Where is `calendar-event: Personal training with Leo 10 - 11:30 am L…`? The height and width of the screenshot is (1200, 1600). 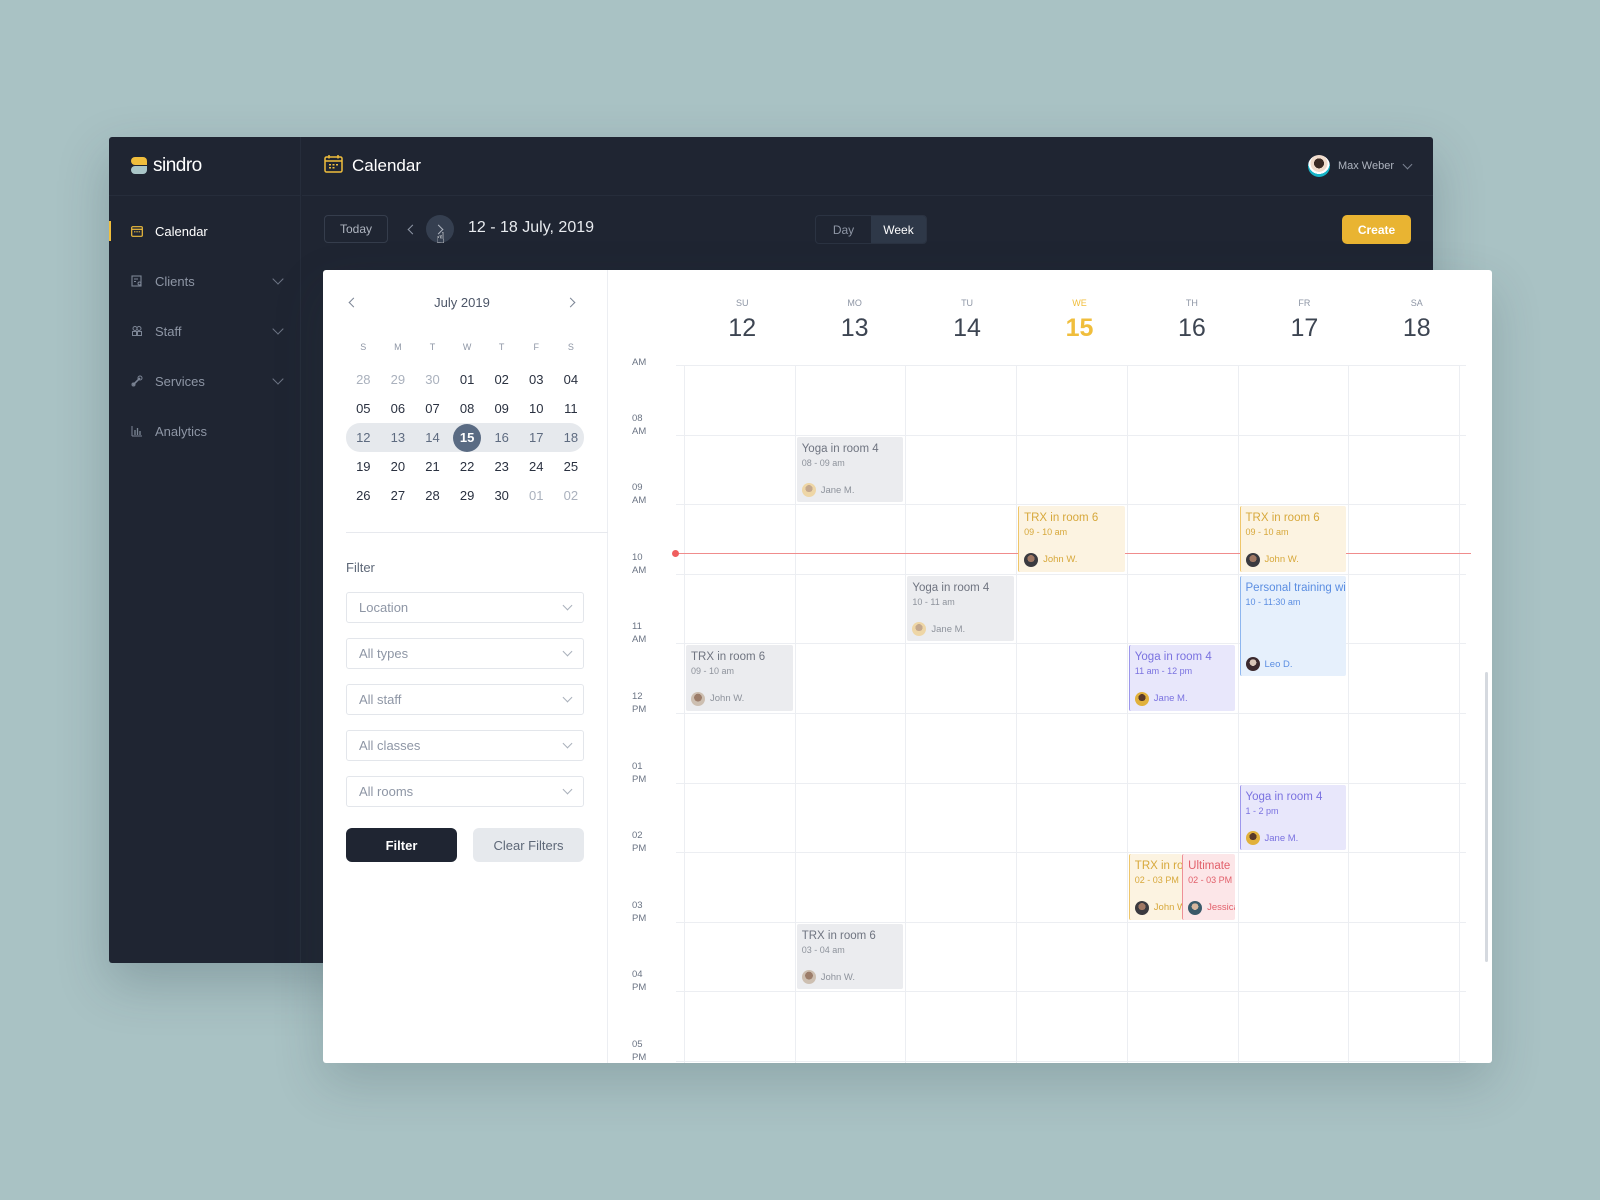
calendar-event: Personal training with Leo 10 - 11:30 am L… is located at coordinates (1293, 626).